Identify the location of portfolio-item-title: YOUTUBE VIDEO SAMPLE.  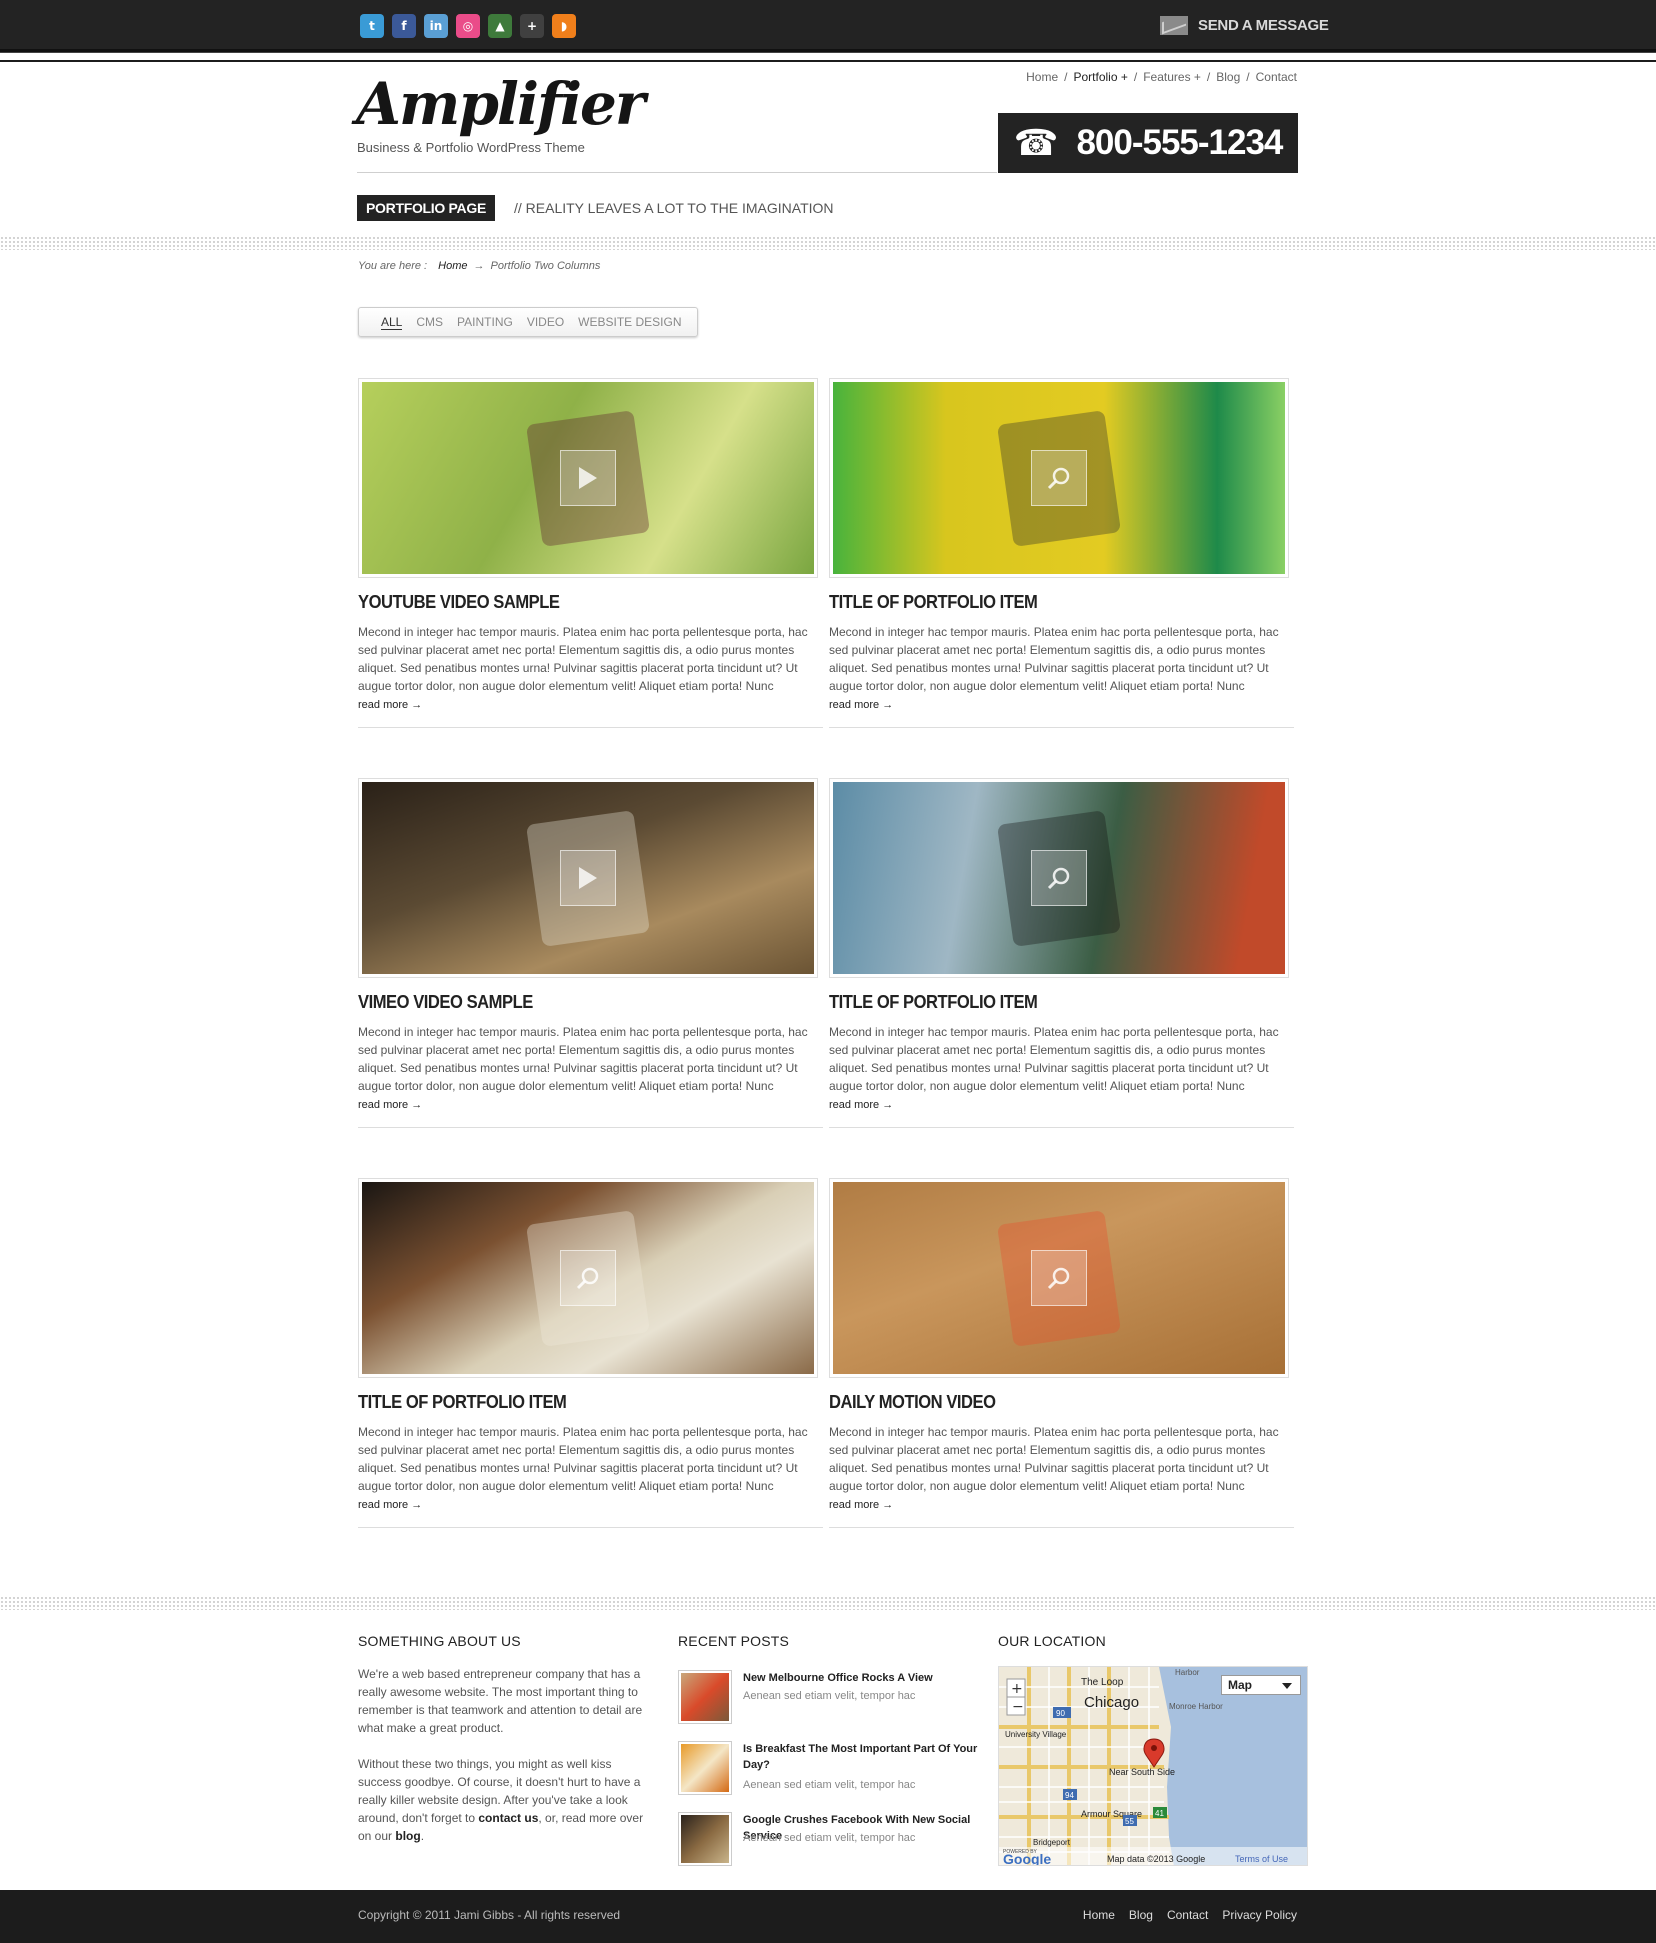
(569, 602).